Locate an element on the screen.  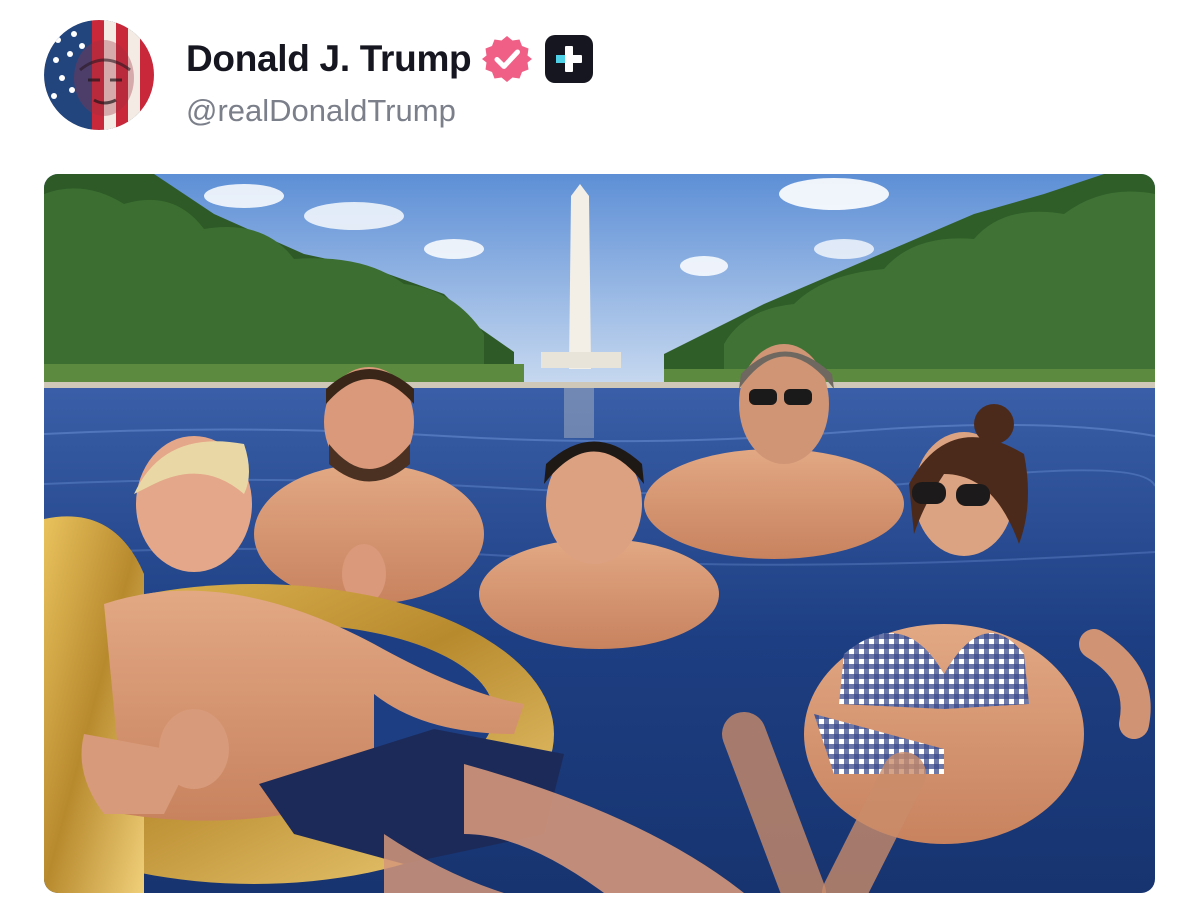
author-display-name: Donald J. Trump is located at coordinates (329, 59).